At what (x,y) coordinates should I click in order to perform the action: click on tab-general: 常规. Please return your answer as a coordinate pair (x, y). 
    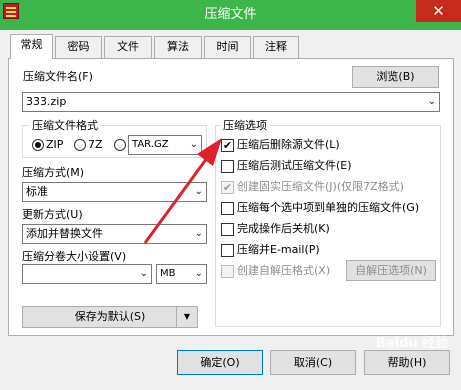
    Looking at the image, I should click on (31, 46).